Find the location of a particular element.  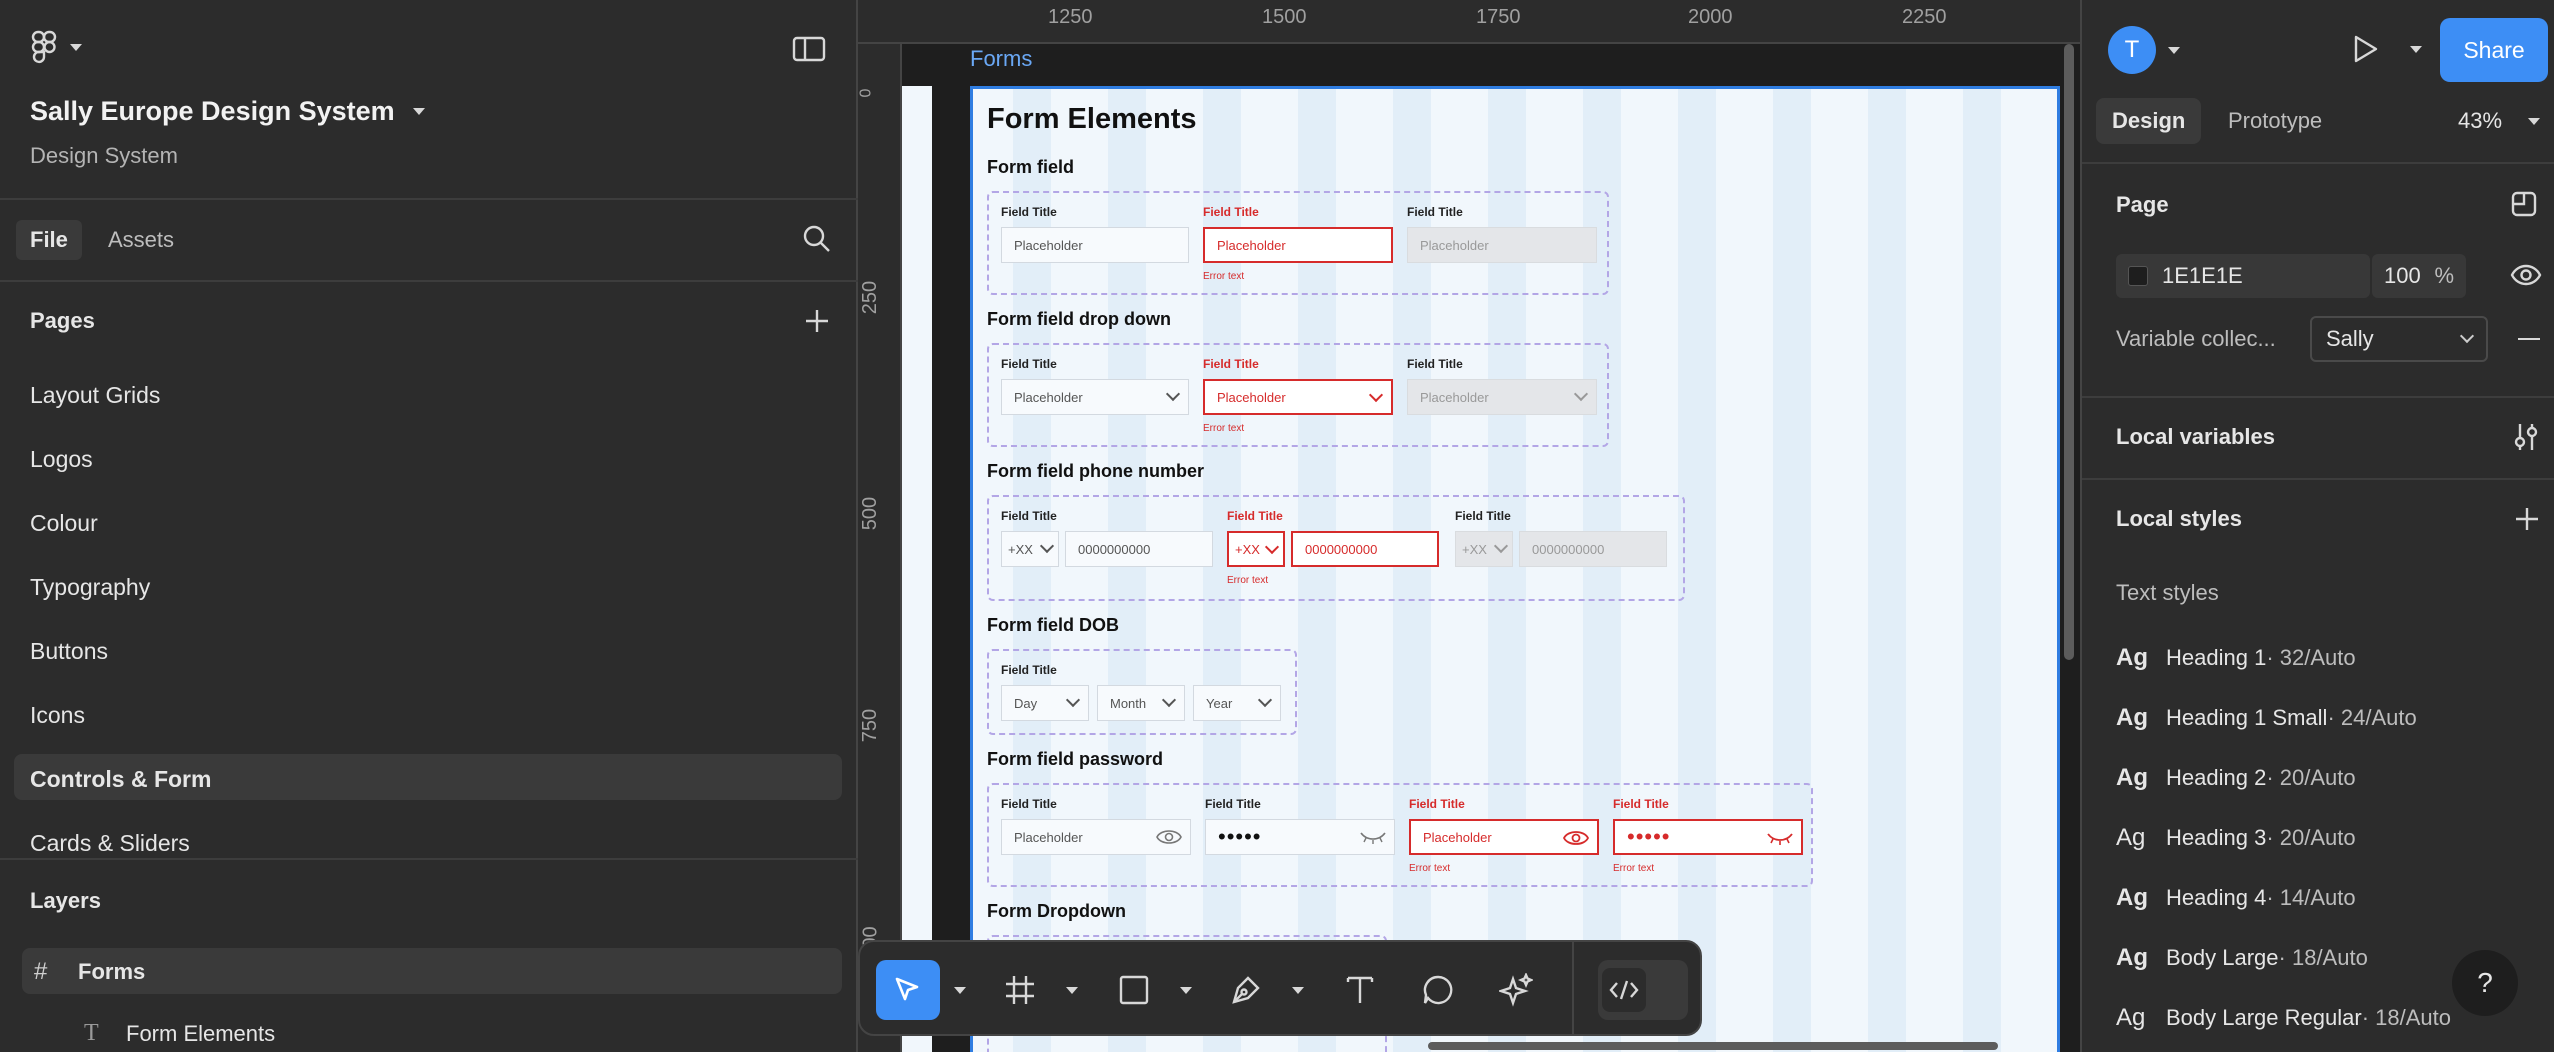

dropdown-field: Placeholder is located at coordinates (1095, 397).